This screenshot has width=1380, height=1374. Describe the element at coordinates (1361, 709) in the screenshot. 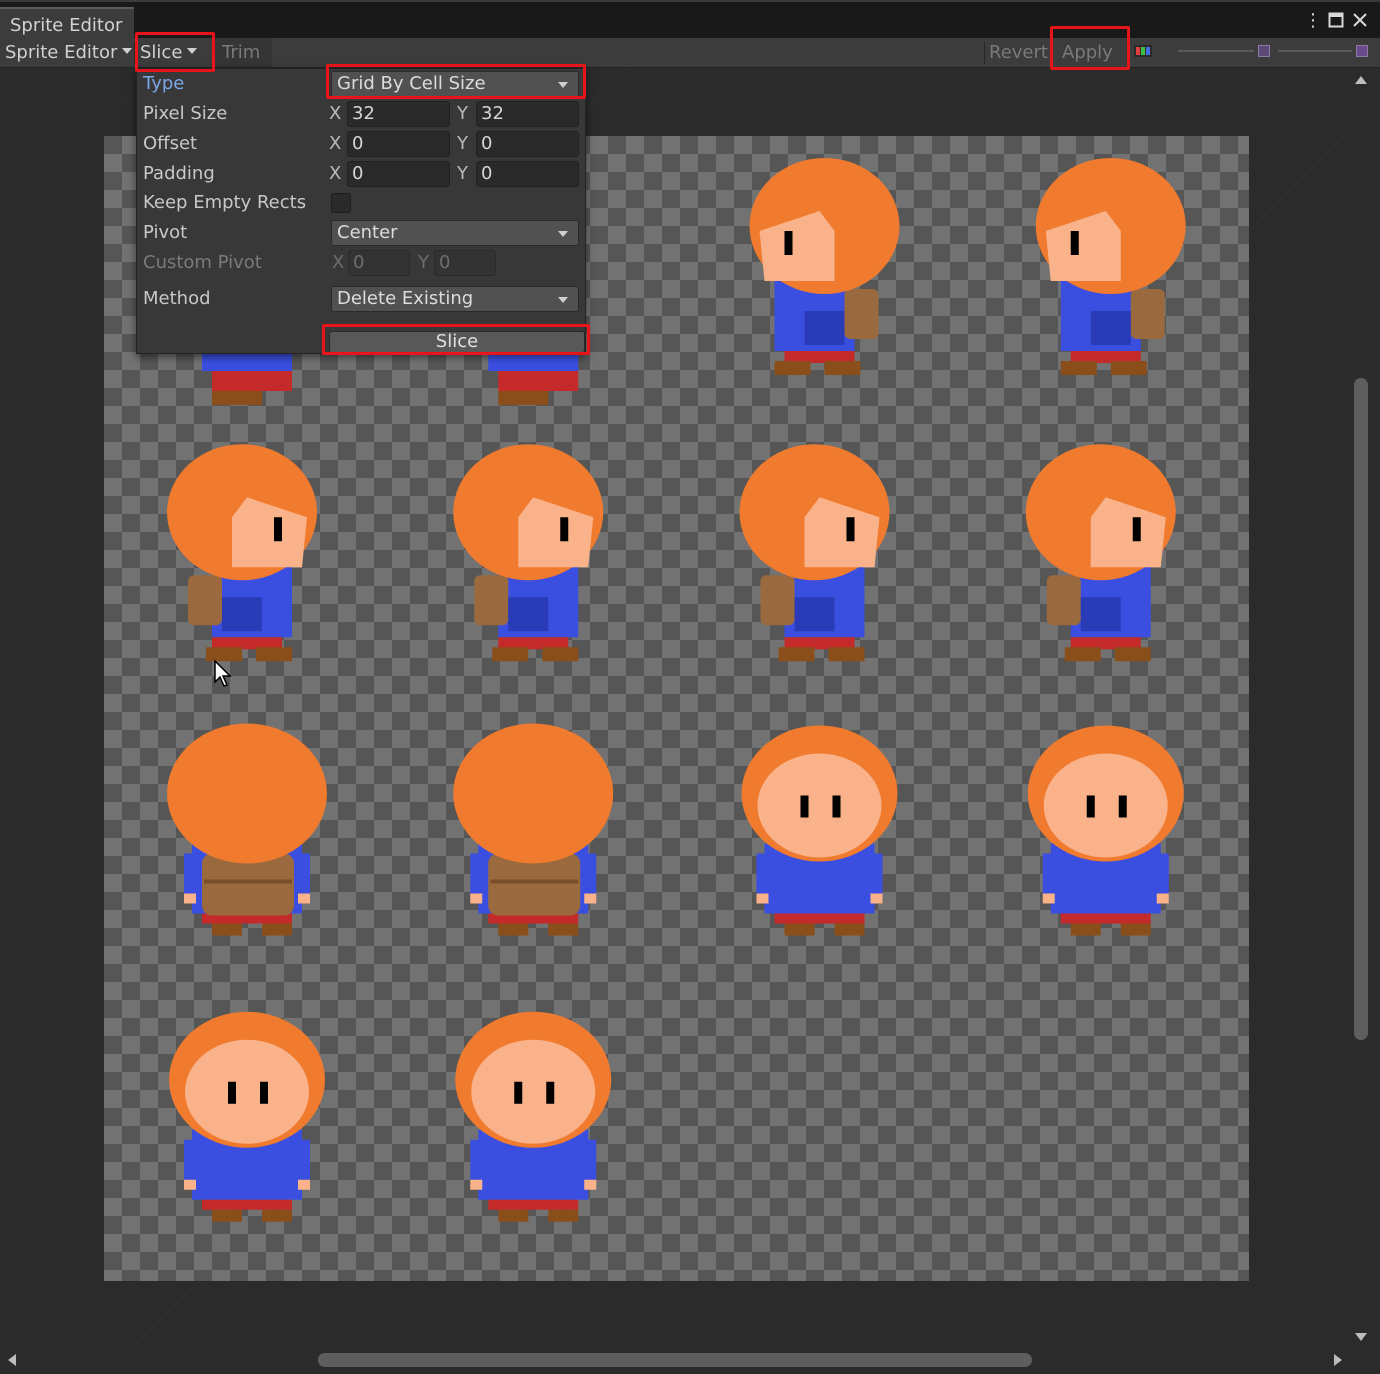

I see `vertical-scroll-thumb` at that location.